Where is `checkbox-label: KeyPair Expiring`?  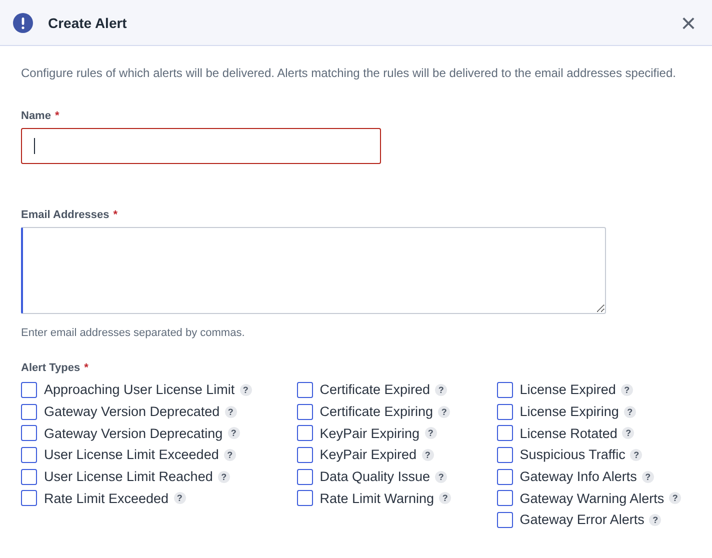 checkbox-label: KeyPair Expiring is located at coordinates (370, 433).